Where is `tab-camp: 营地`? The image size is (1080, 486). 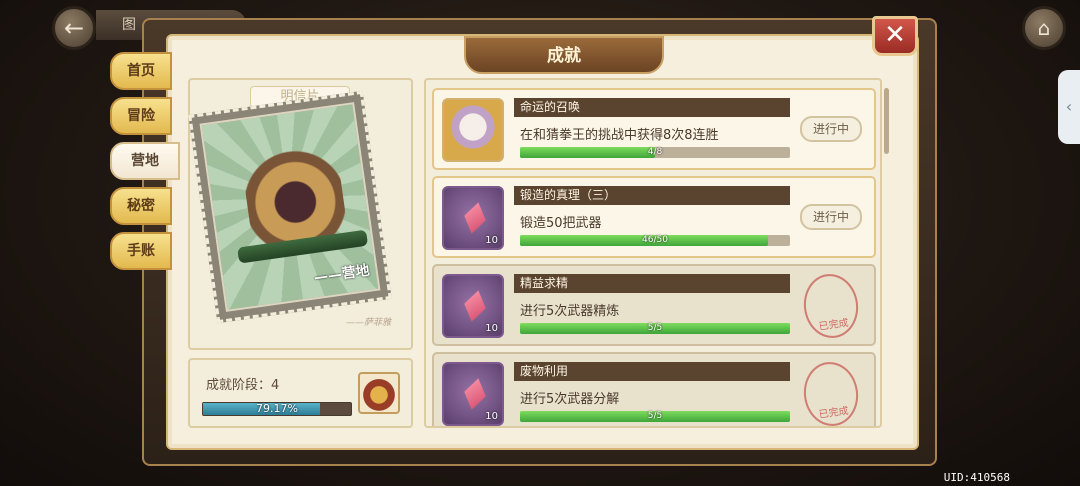 tab-camp: 营地 is located at coordinates (145, 161).